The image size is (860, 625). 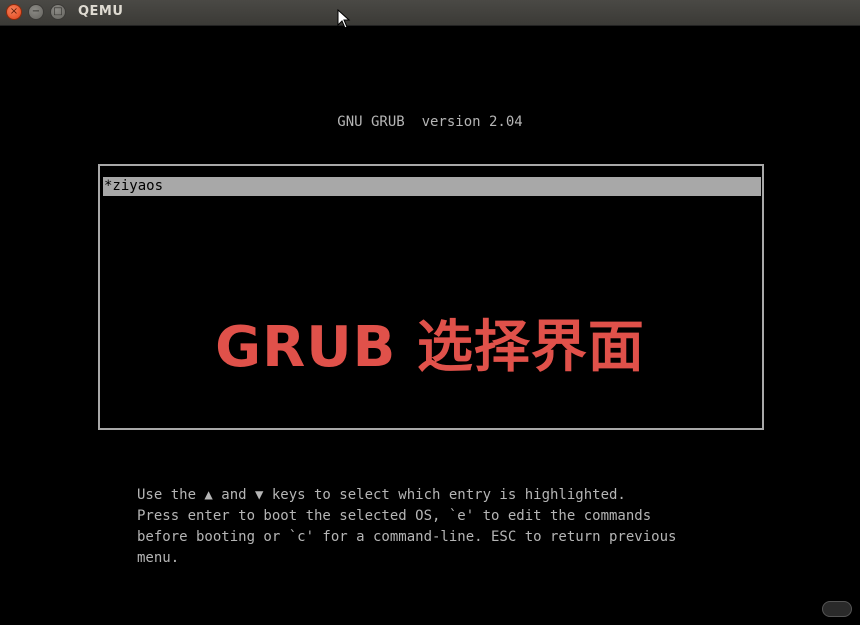 I want to click on window-title: QEMU, so click(x=101, y=11).